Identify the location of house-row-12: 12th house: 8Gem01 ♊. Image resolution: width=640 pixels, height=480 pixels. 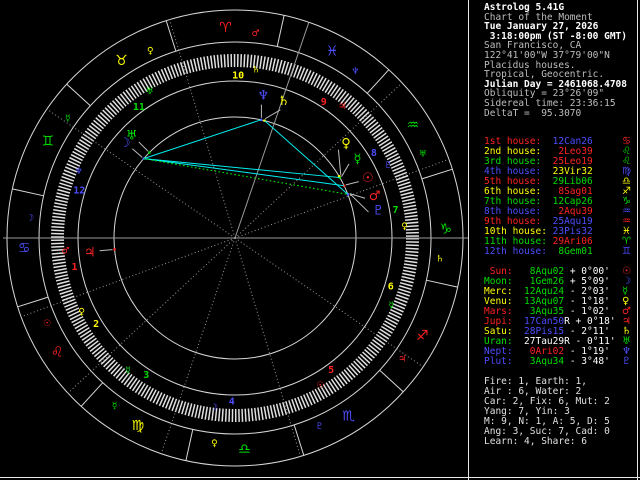
(557, 251).